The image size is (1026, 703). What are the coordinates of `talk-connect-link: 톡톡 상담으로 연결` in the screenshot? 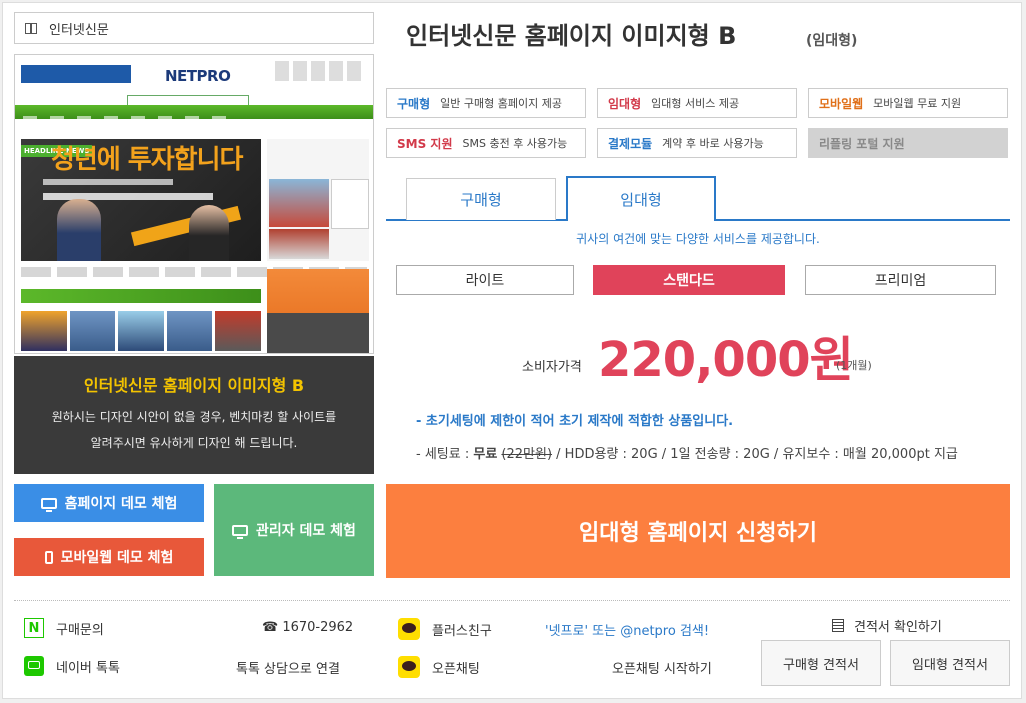 It's located at (288, 667).